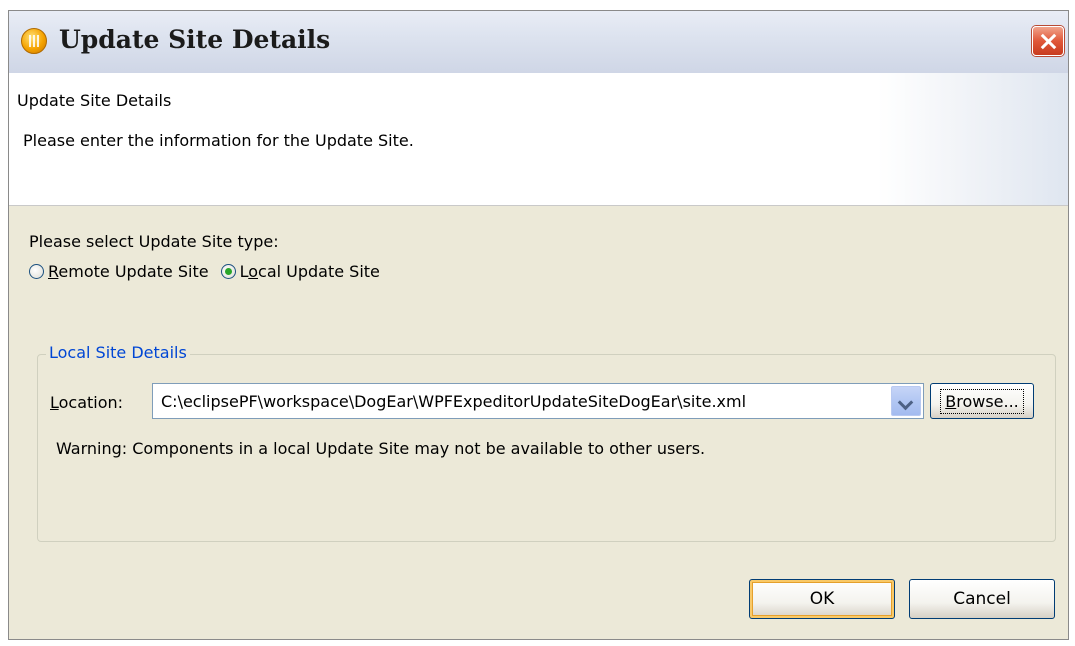  I want to click on location-combobox, so click(538, 401).